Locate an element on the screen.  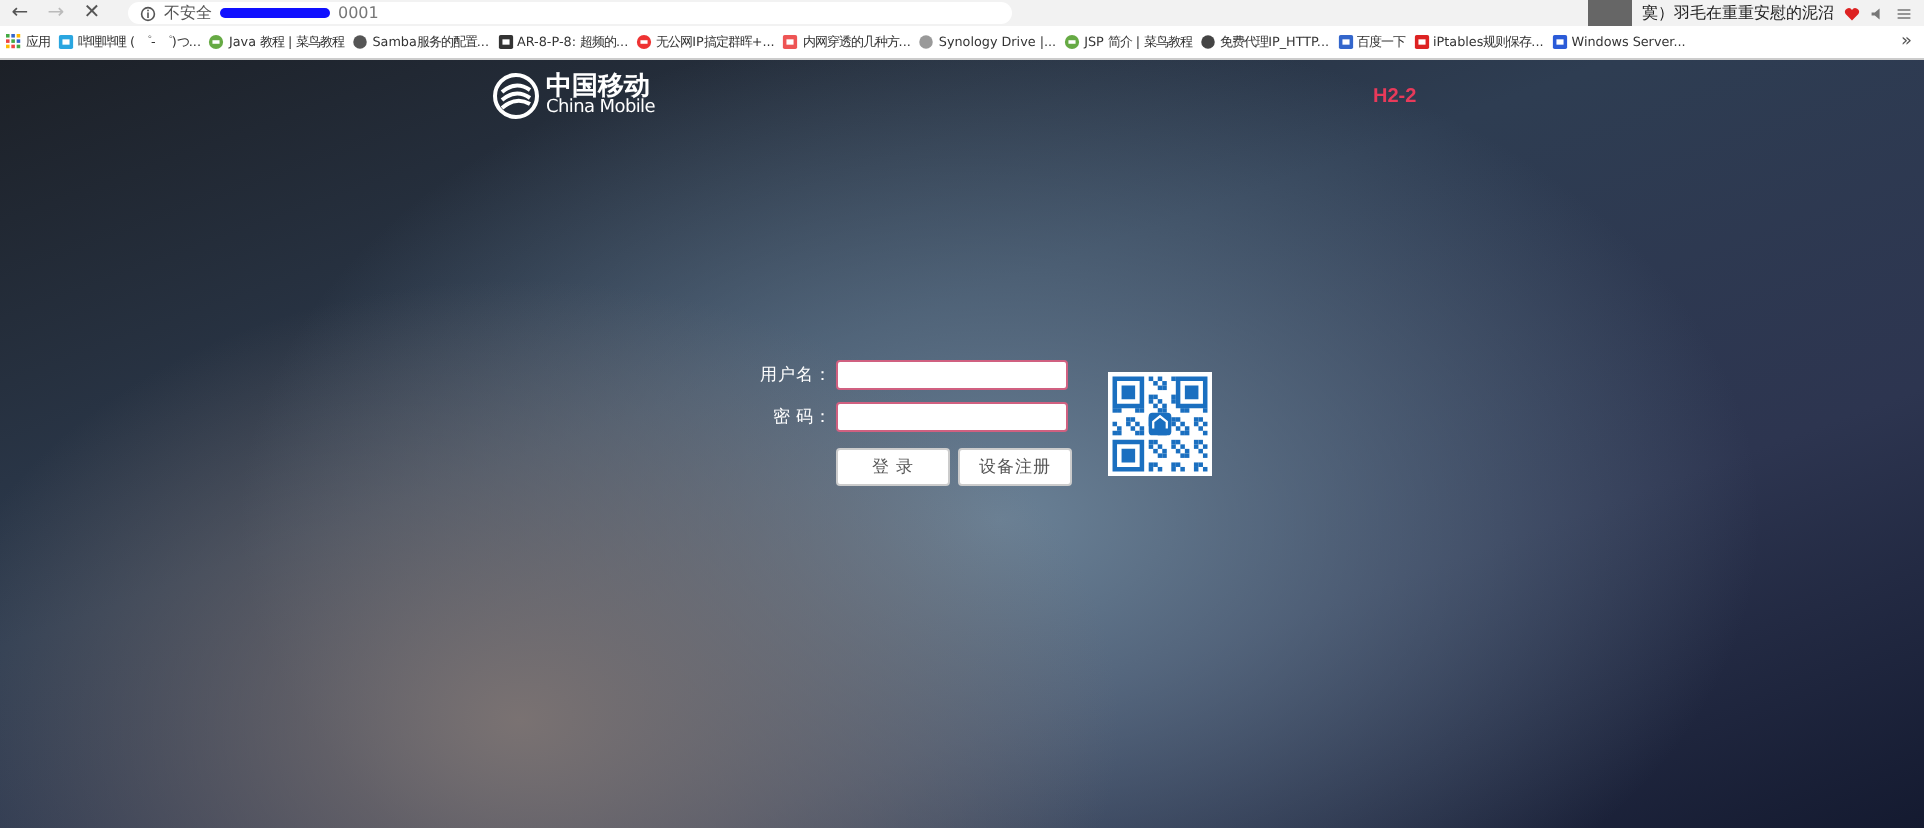
nav-button: ✕ is located at coordinates (92, 13).